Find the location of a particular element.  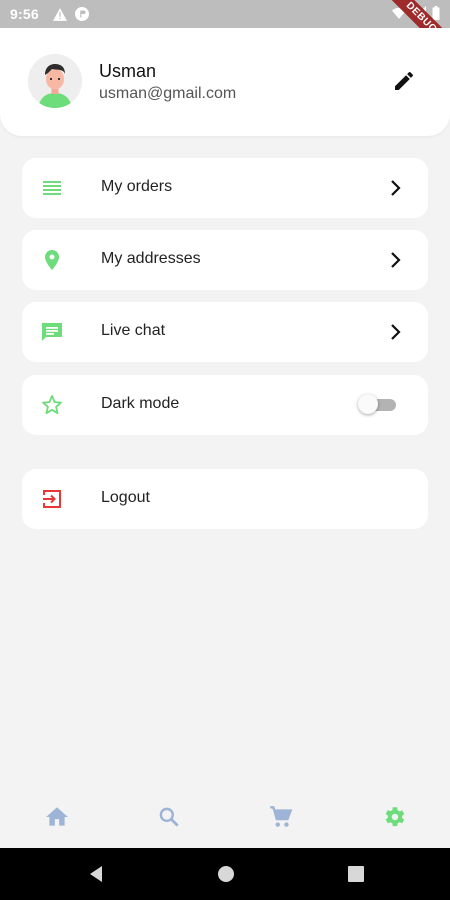

nav-search is located at coordinates (169, 817).